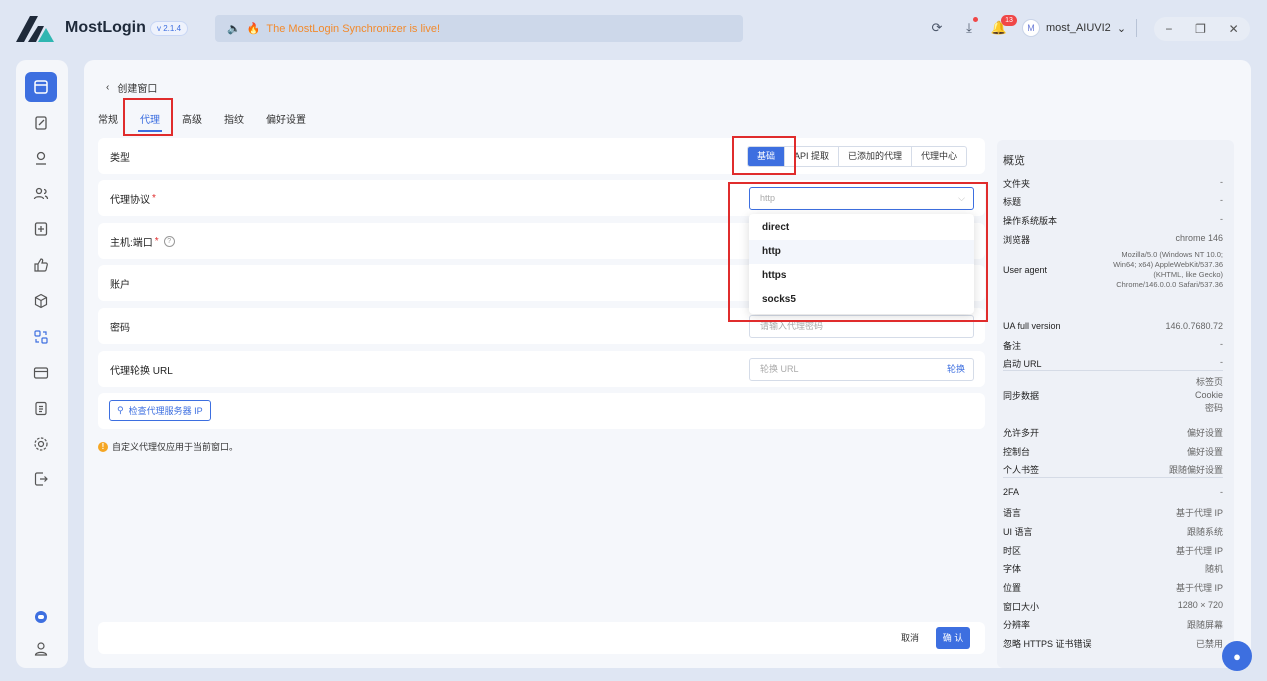 The width and height of the screenshot is (1267, 681). I want to click on page-title: 创建窗口, so click(137, 89).